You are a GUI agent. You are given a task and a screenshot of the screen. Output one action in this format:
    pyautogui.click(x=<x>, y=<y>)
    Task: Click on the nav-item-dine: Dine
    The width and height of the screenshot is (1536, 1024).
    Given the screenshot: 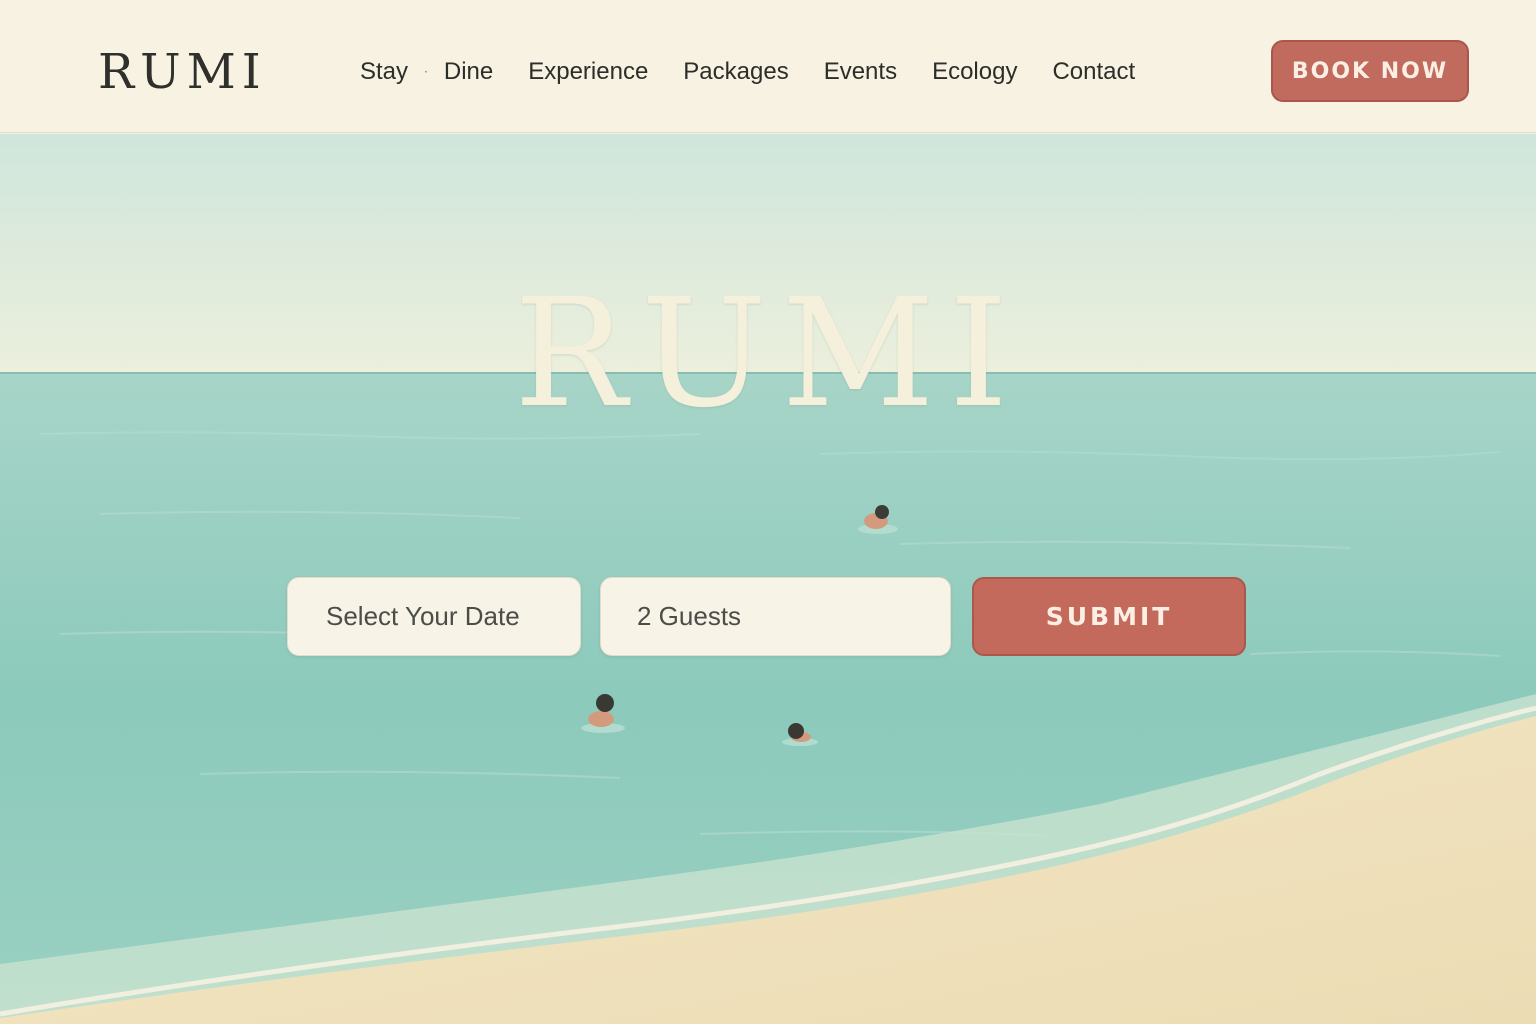 What is the action you would take?
    pyautogui.click(x=468, y=72)
    